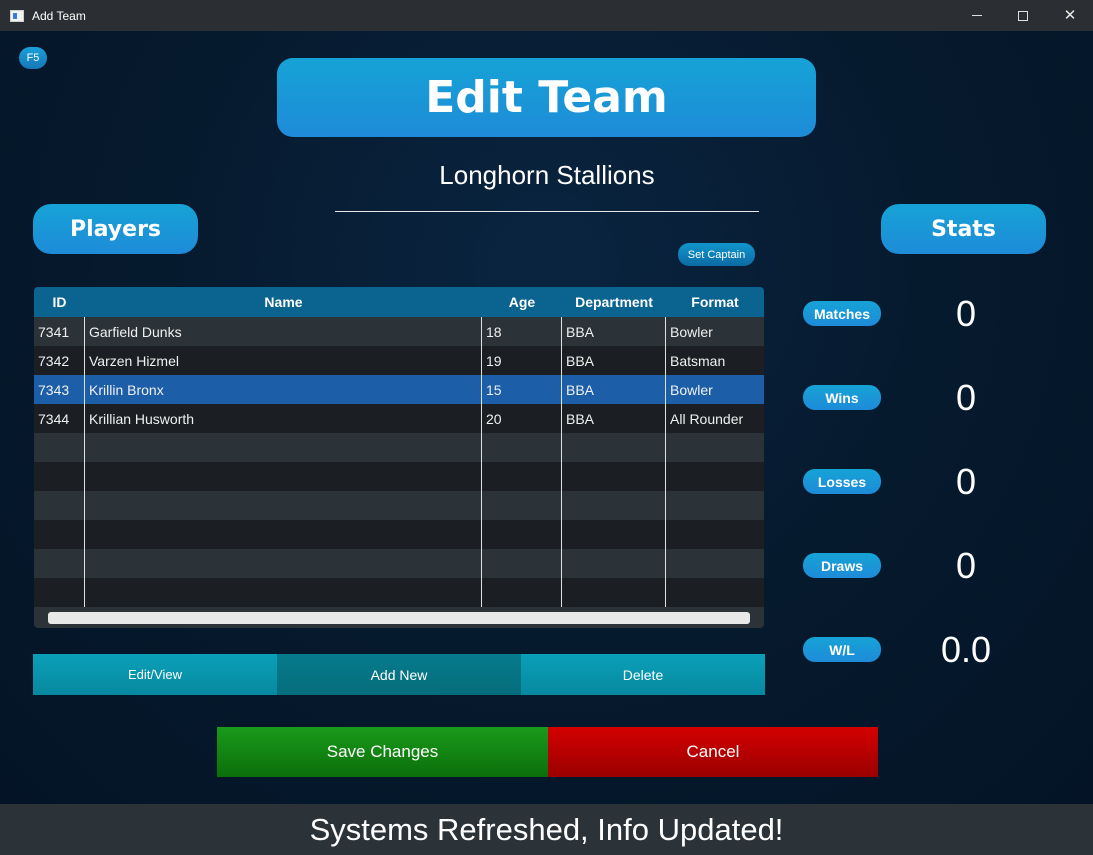 This screenshot has height=855, width=1093. I want to click on column-header-id: ID, so click(59, 302).